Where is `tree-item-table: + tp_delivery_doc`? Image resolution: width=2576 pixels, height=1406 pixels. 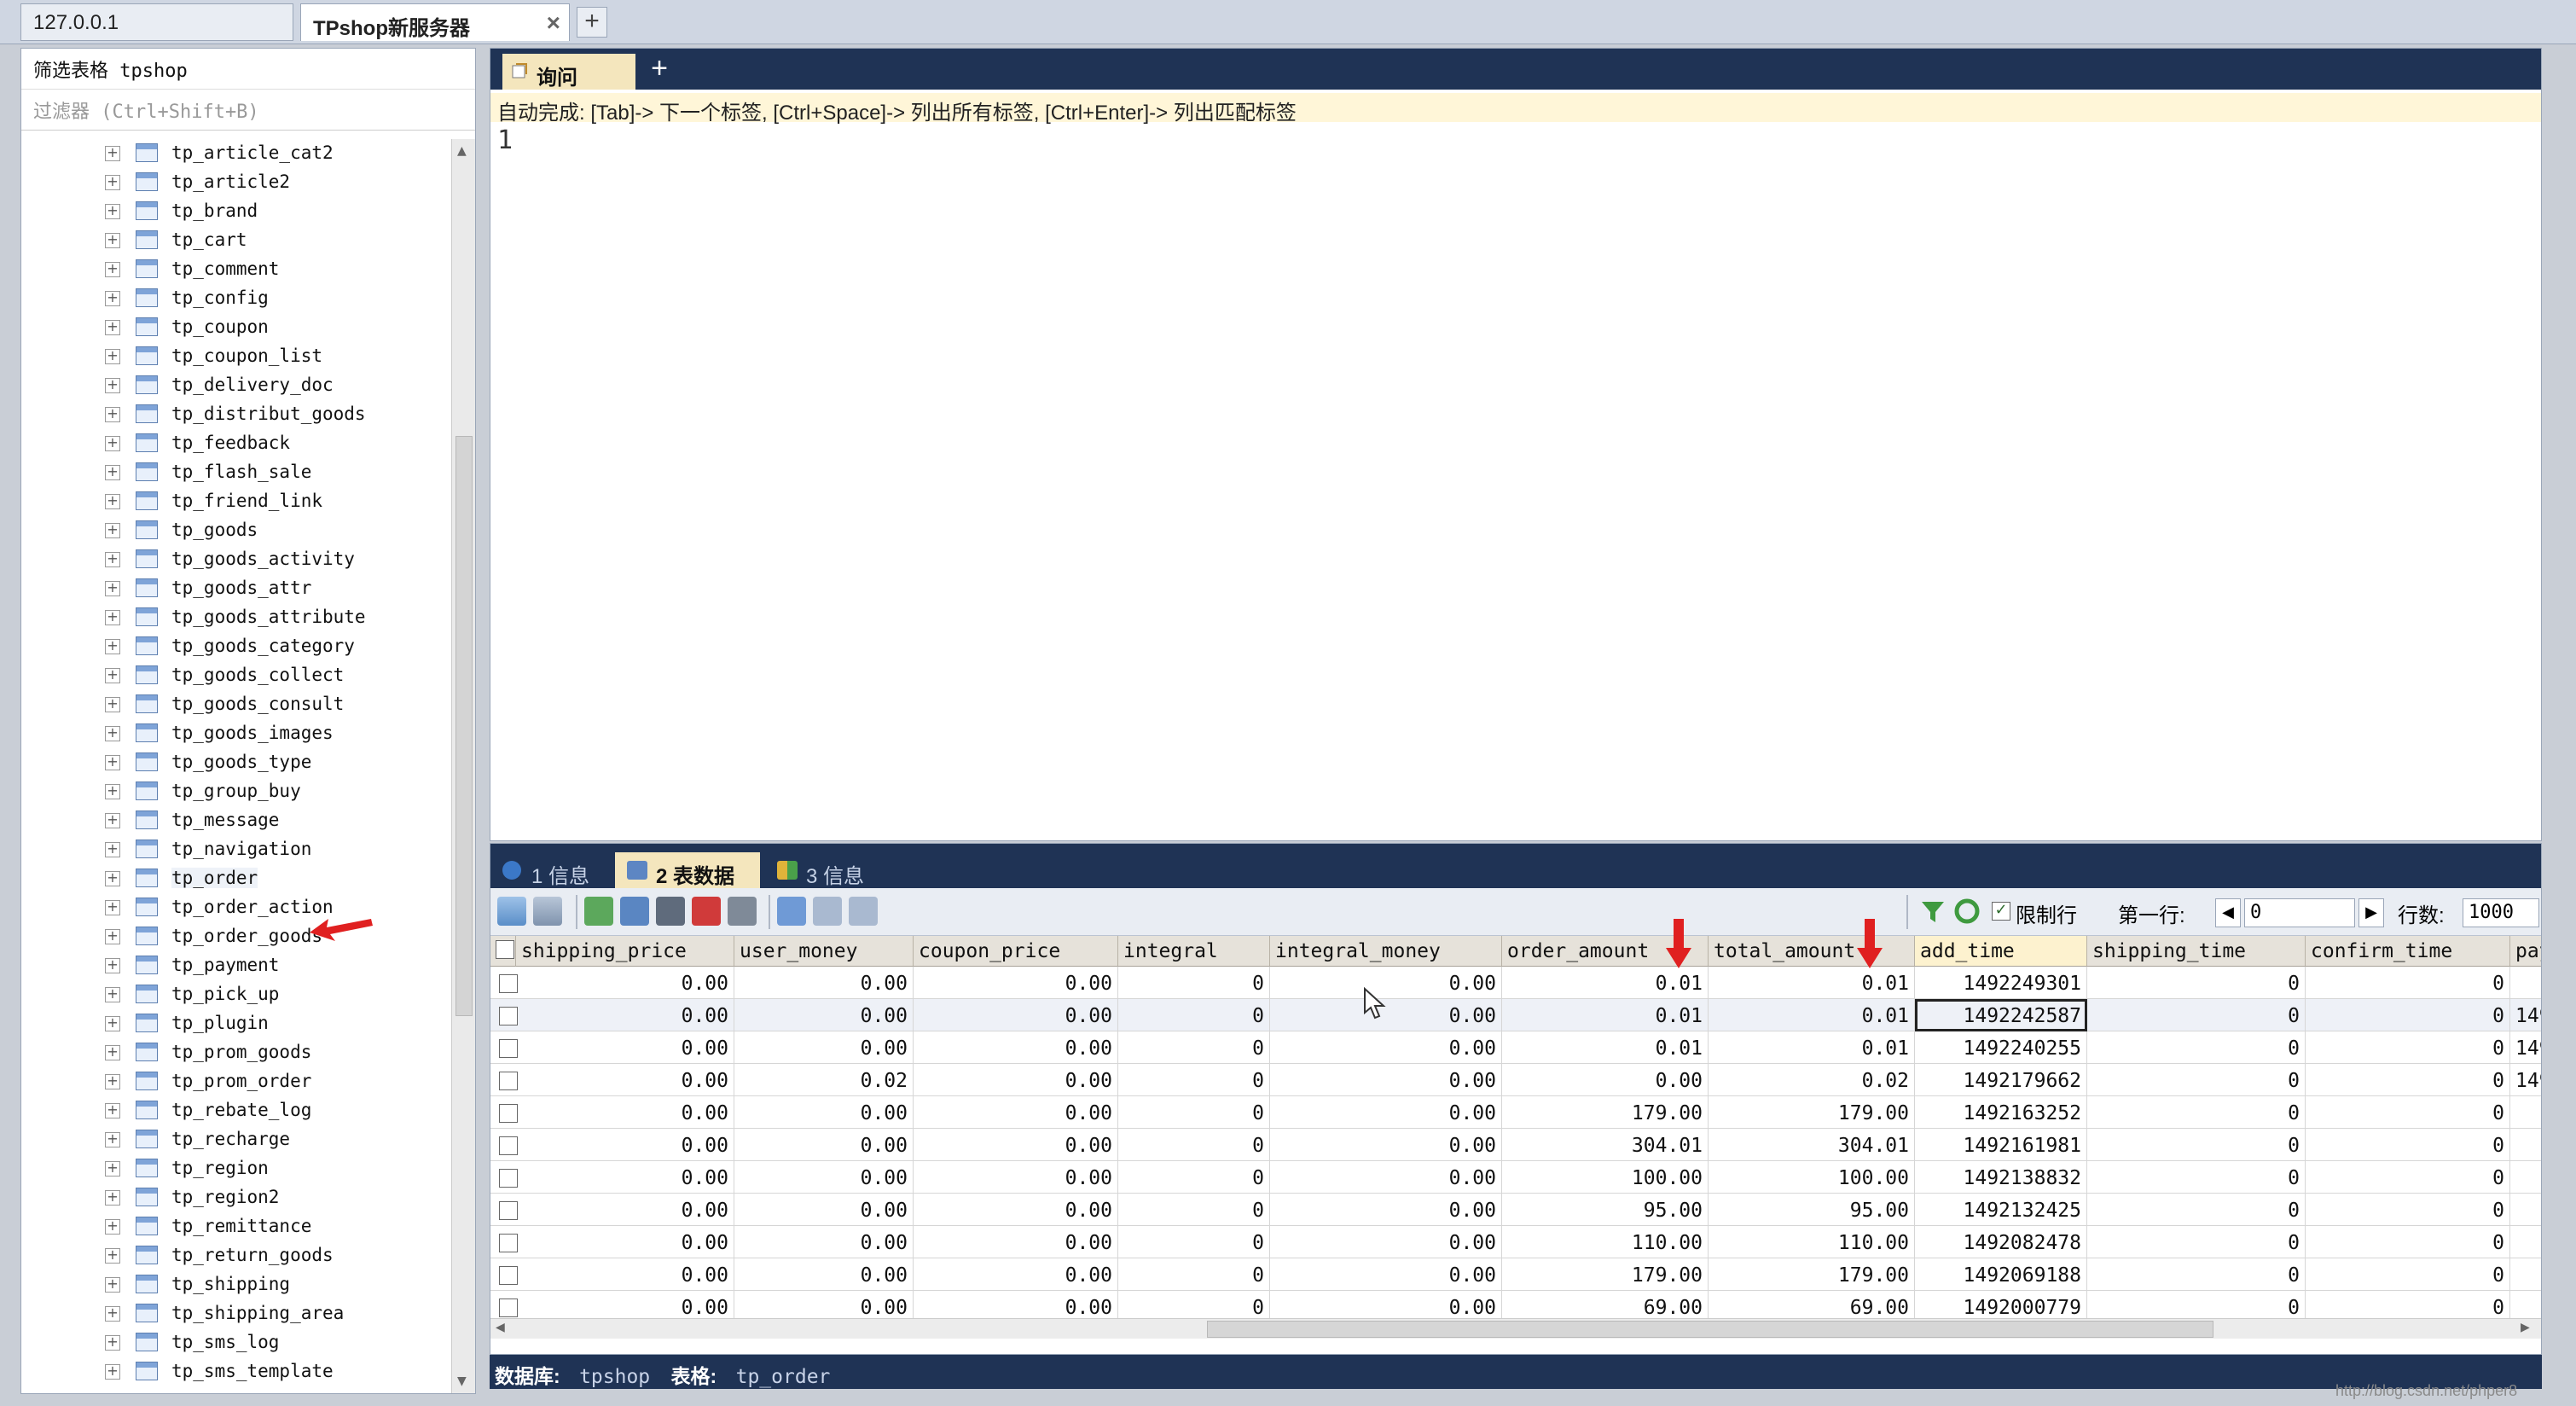
tree-item-table: + tp_delivery_doc is located at coordinates (234, 385).